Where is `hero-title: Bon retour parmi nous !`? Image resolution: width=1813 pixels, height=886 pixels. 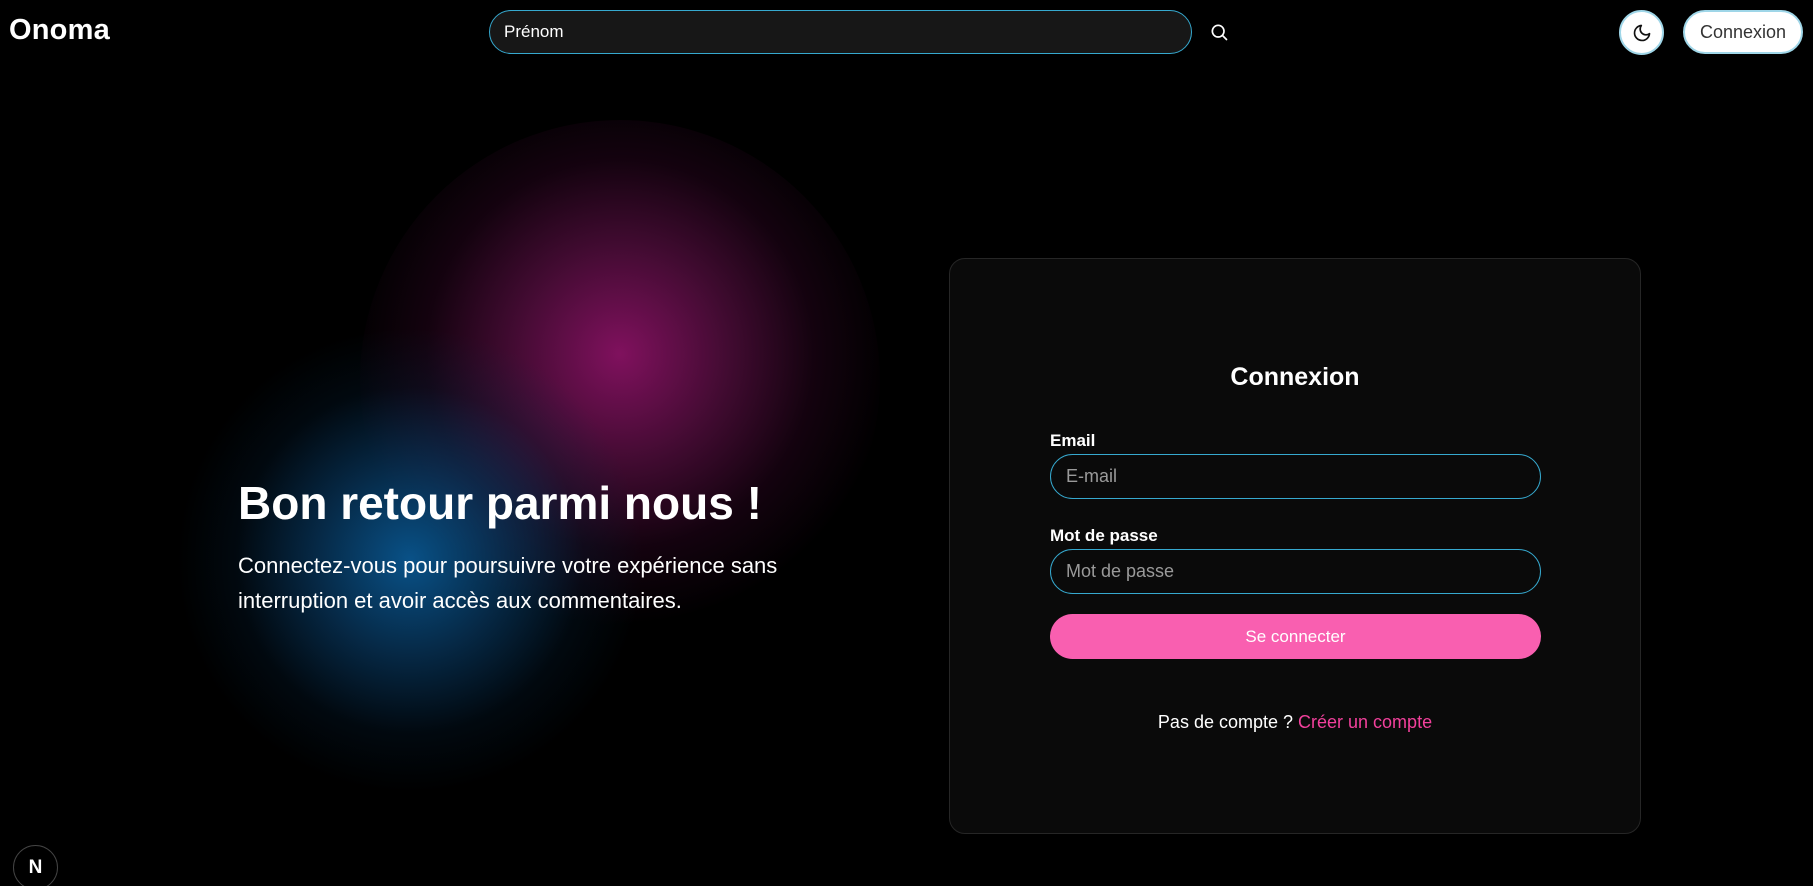
hero-title: Bon retour parmi nous ! is located at coordinates (500, 503).